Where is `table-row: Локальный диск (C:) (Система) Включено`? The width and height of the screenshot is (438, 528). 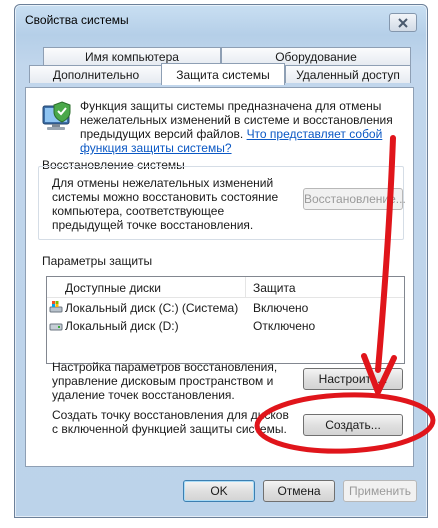
table-row: Локальный диск (C:) (Система) Включено is located at coordinates (225, 308).